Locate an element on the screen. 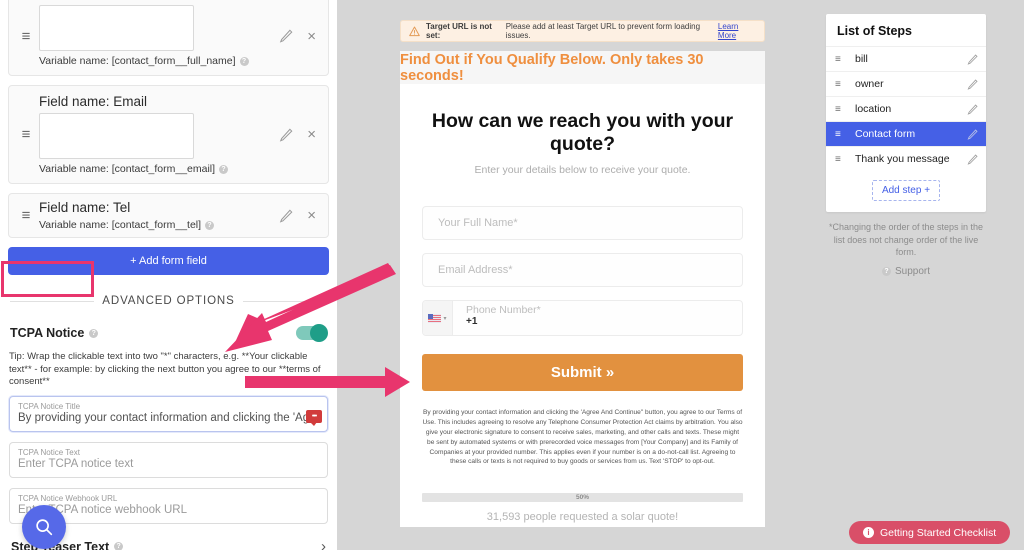 Image resolution: width=1024 pixels, height=550 pixels. chevron-right-icon: › is located at coordinates (323, 544).